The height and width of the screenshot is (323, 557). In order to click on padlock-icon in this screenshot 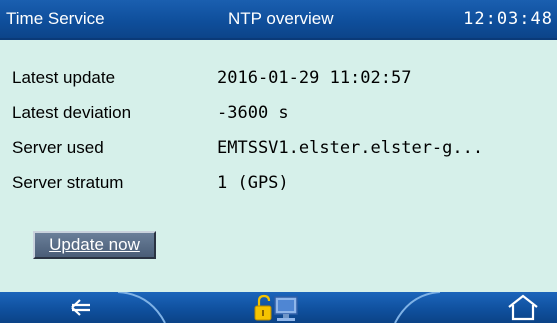, I will do `click(263, 307)`.